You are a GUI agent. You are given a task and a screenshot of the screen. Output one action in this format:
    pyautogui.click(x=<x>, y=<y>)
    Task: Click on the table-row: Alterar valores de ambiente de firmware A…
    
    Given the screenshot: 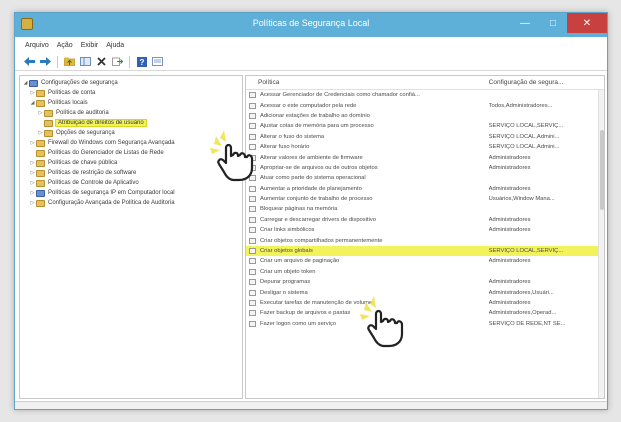 What is the action you would take?
    pyautogui.click(x=425, y=157)
    